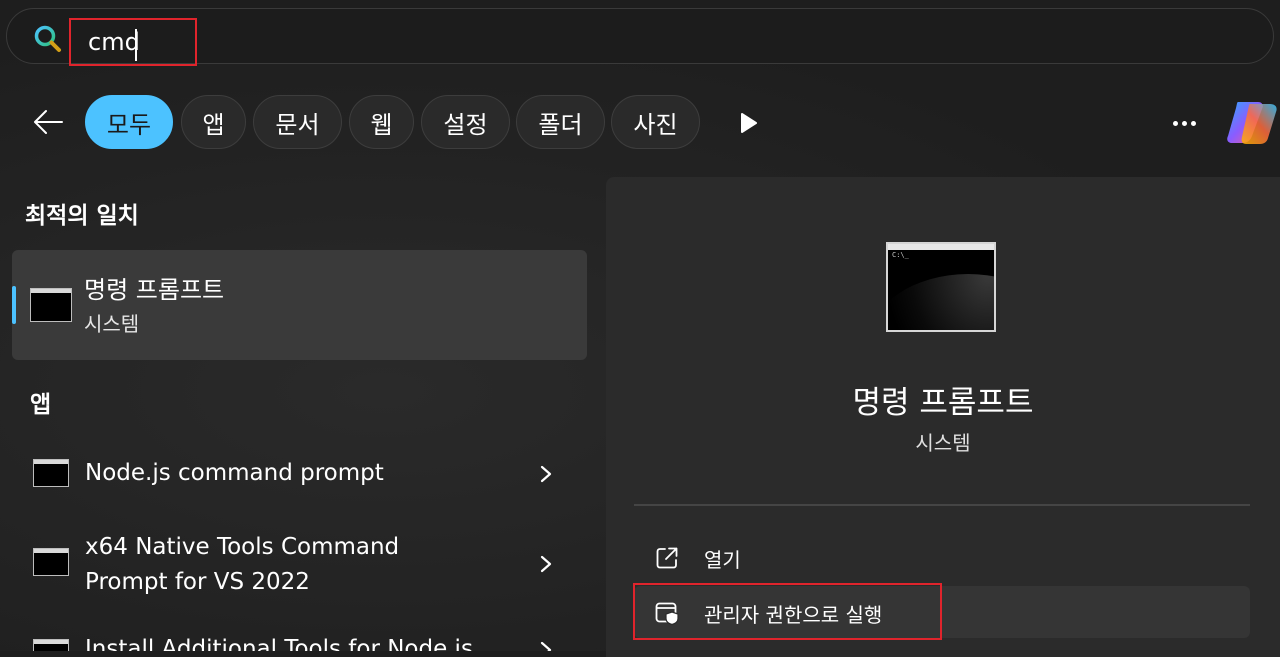 Image resolution: width=1280 pixels, height=657 pixels. Describe the element at coordinates (942, 505) in the screenshot. I see `divider` at that location.